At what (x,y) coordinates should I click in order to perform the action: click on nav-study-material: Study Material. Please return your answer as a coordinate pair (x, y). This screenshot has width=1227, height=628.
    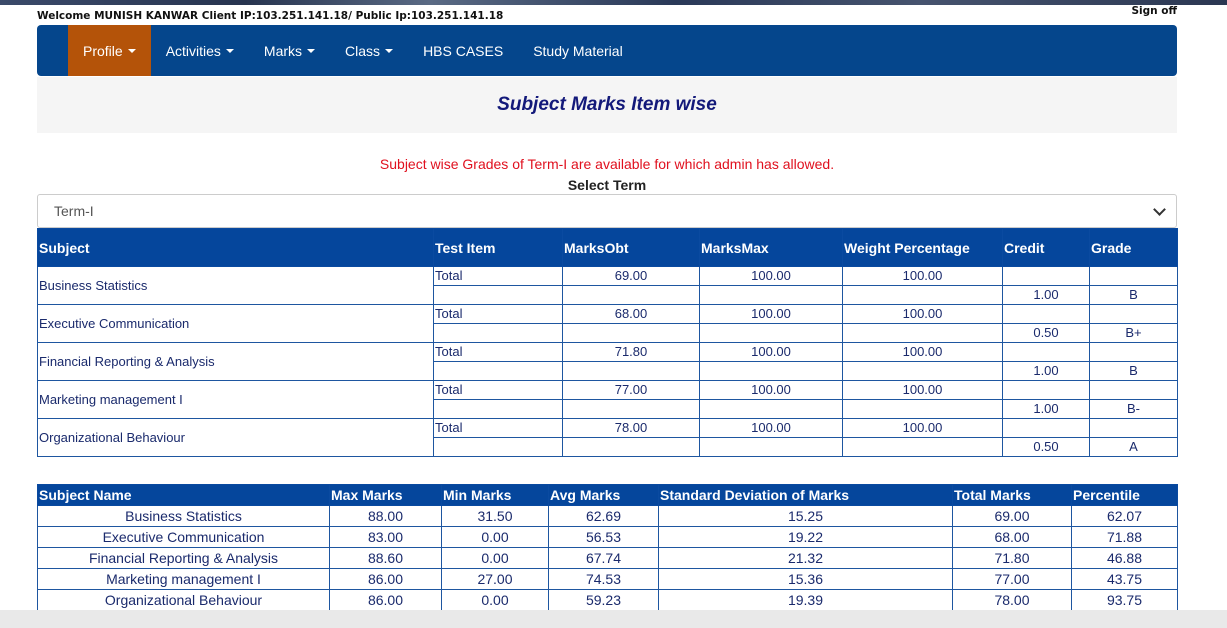
    Looking at the image, I should click on (577, 50).